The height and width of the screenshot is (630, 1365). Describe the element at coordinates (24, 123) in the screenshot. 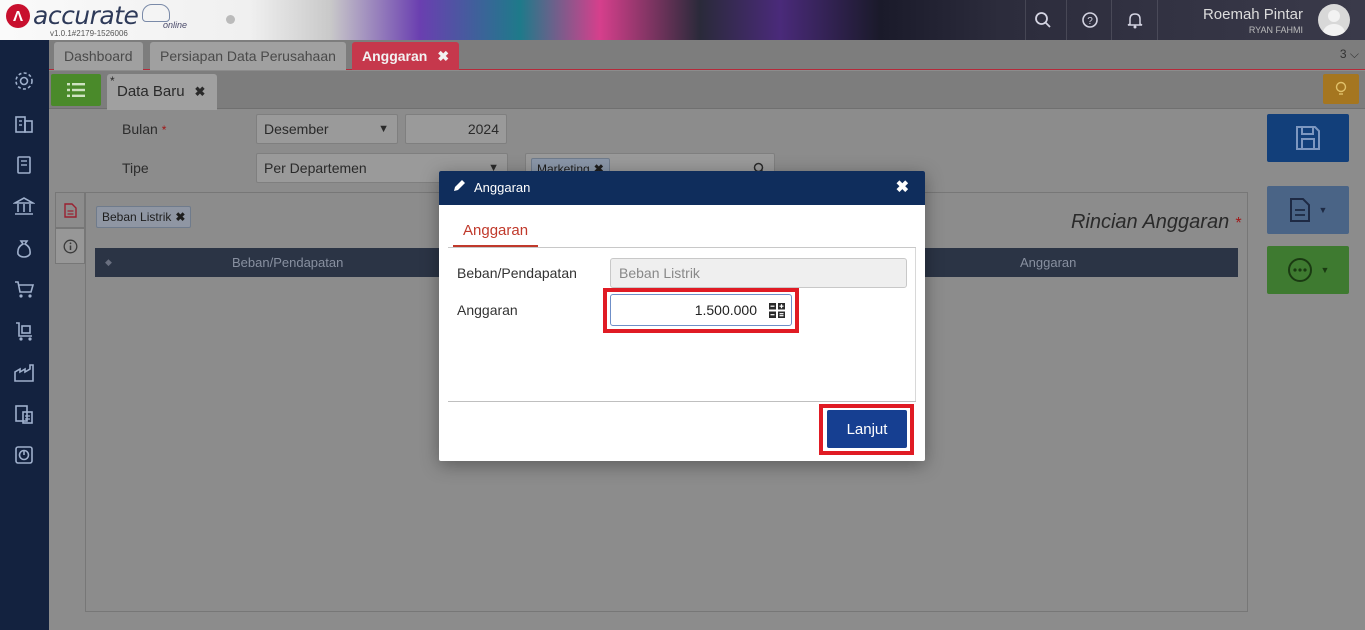

I see `building-icon` at that location.